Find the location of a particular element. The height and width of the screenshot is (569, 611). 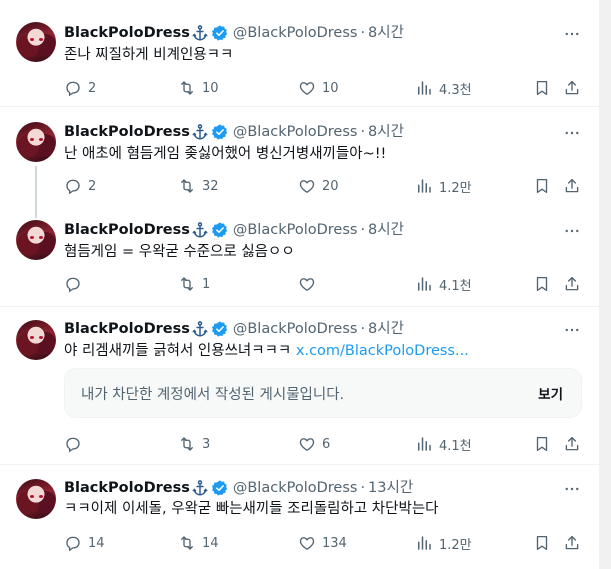

scrollbar is located at coordinates (605, 284).